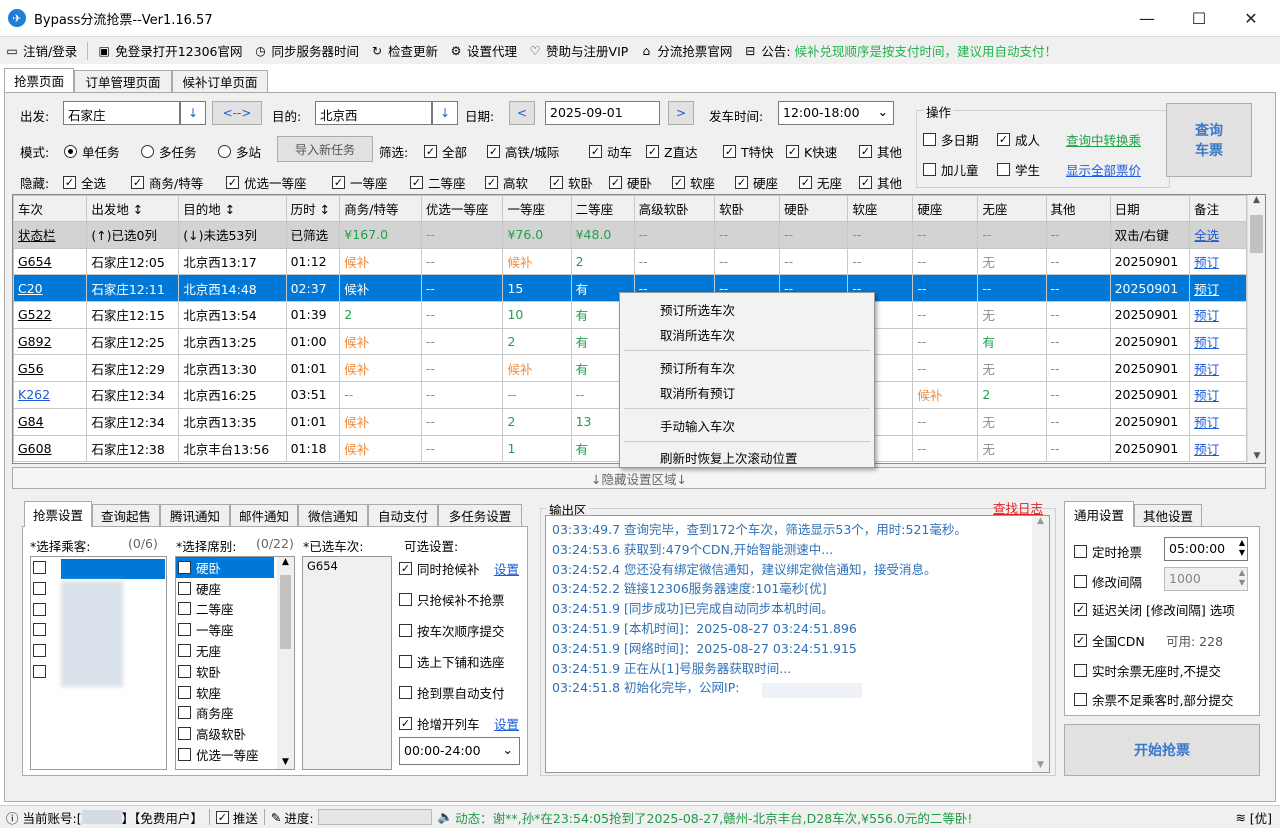 The width and height of the screenshot is (1280, 828). I want to click on settings-tab-3: 邮件通知, so click(264, 515).